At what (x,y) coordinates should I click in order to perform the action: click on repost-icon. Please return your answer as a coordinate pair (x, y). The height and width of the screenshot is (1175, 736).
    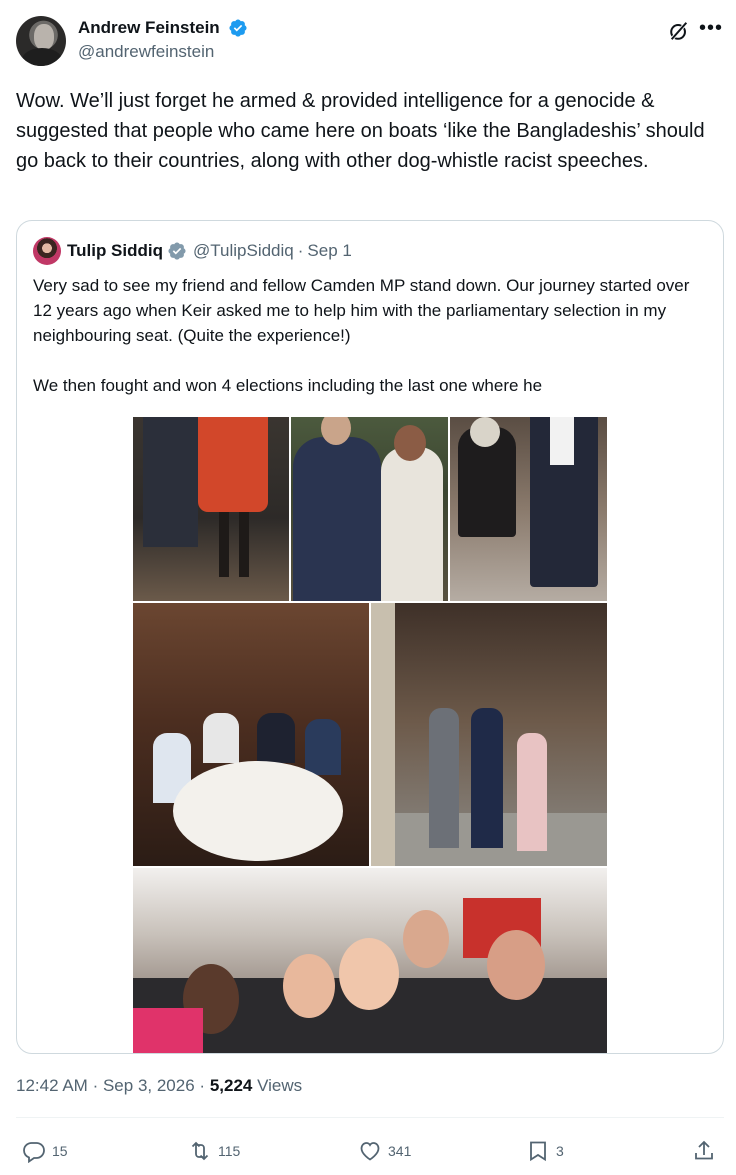
    Looking at the image, I should click on (200, 1151).